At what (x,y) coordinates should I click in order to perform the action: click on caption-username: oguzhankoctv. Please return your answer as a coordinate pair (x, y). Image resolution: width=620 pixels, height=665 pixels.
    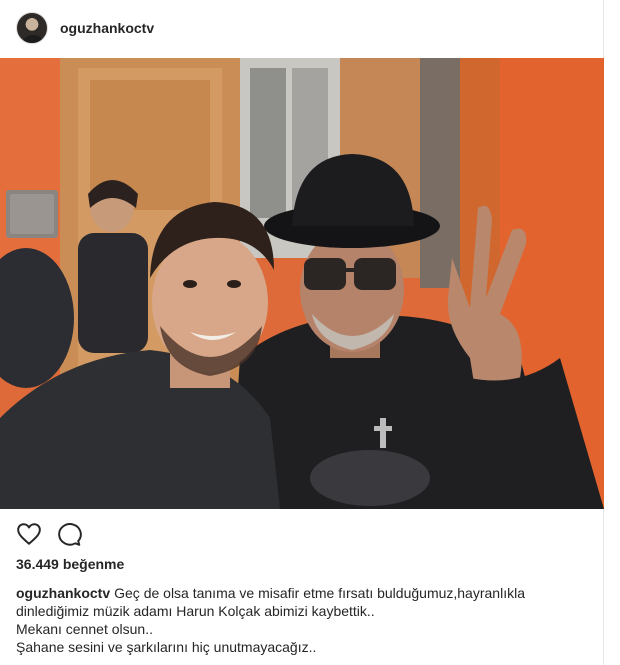
    Looking at the image, I should click on (63, 593).